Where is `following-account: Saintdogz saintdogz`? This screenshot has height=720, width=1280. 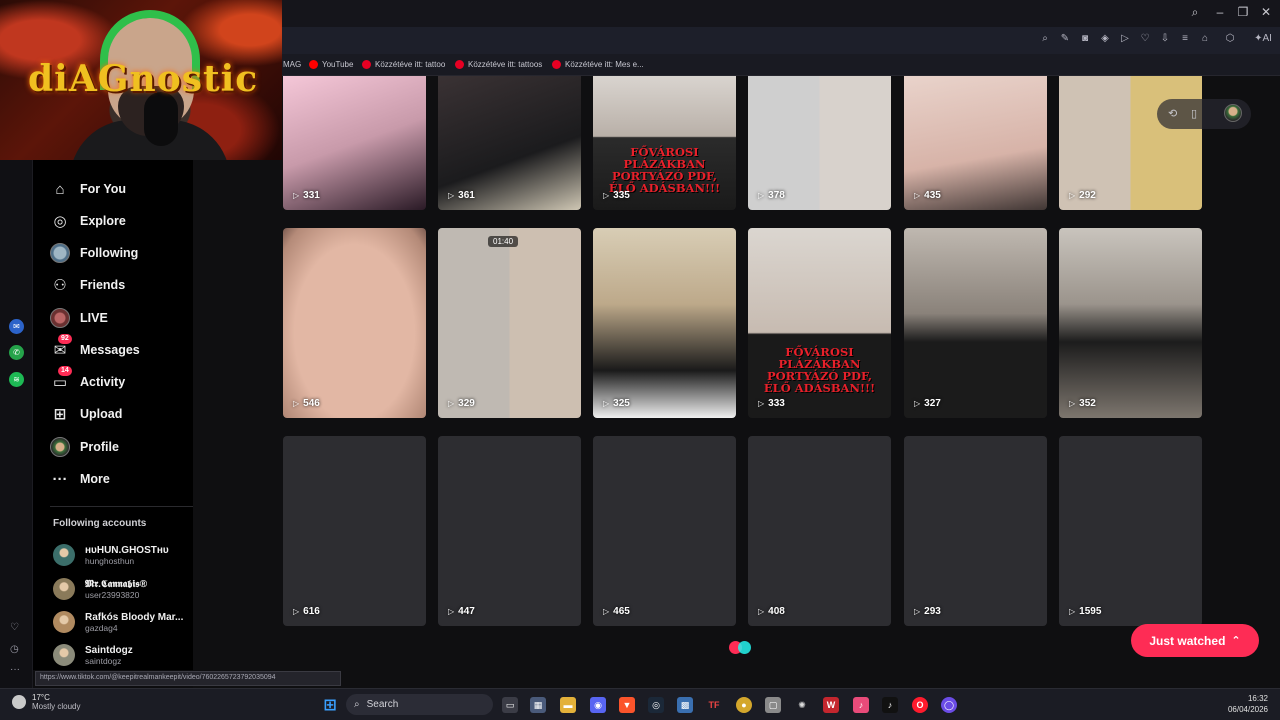 following-account: Saintdogz saintdogz is located at coordinates (93, 655).